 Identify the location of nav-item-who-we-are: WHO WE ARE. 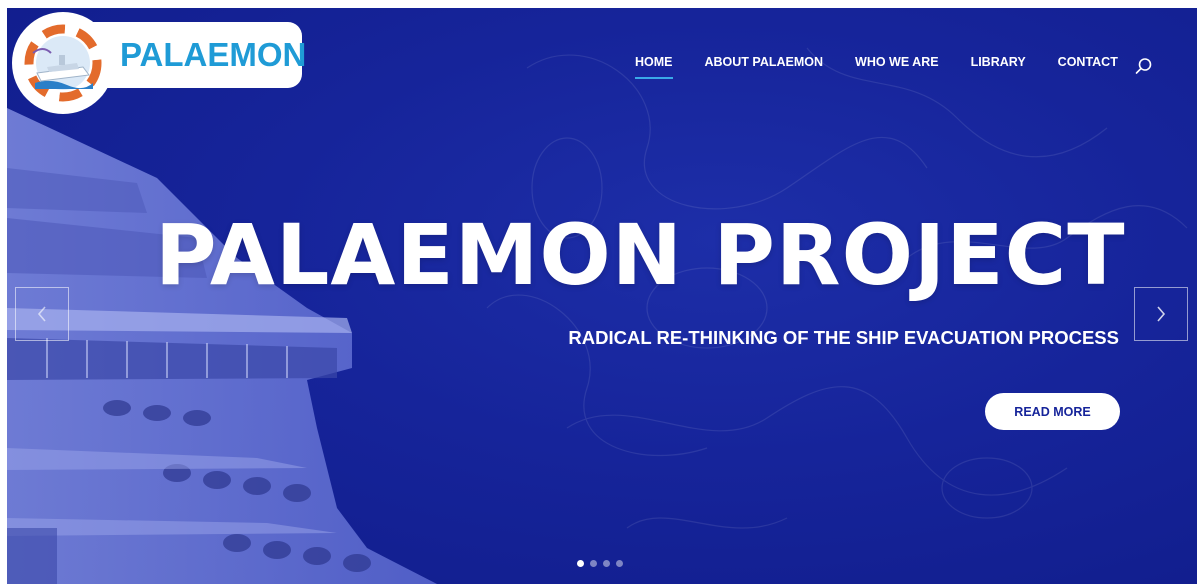
(897, 62).